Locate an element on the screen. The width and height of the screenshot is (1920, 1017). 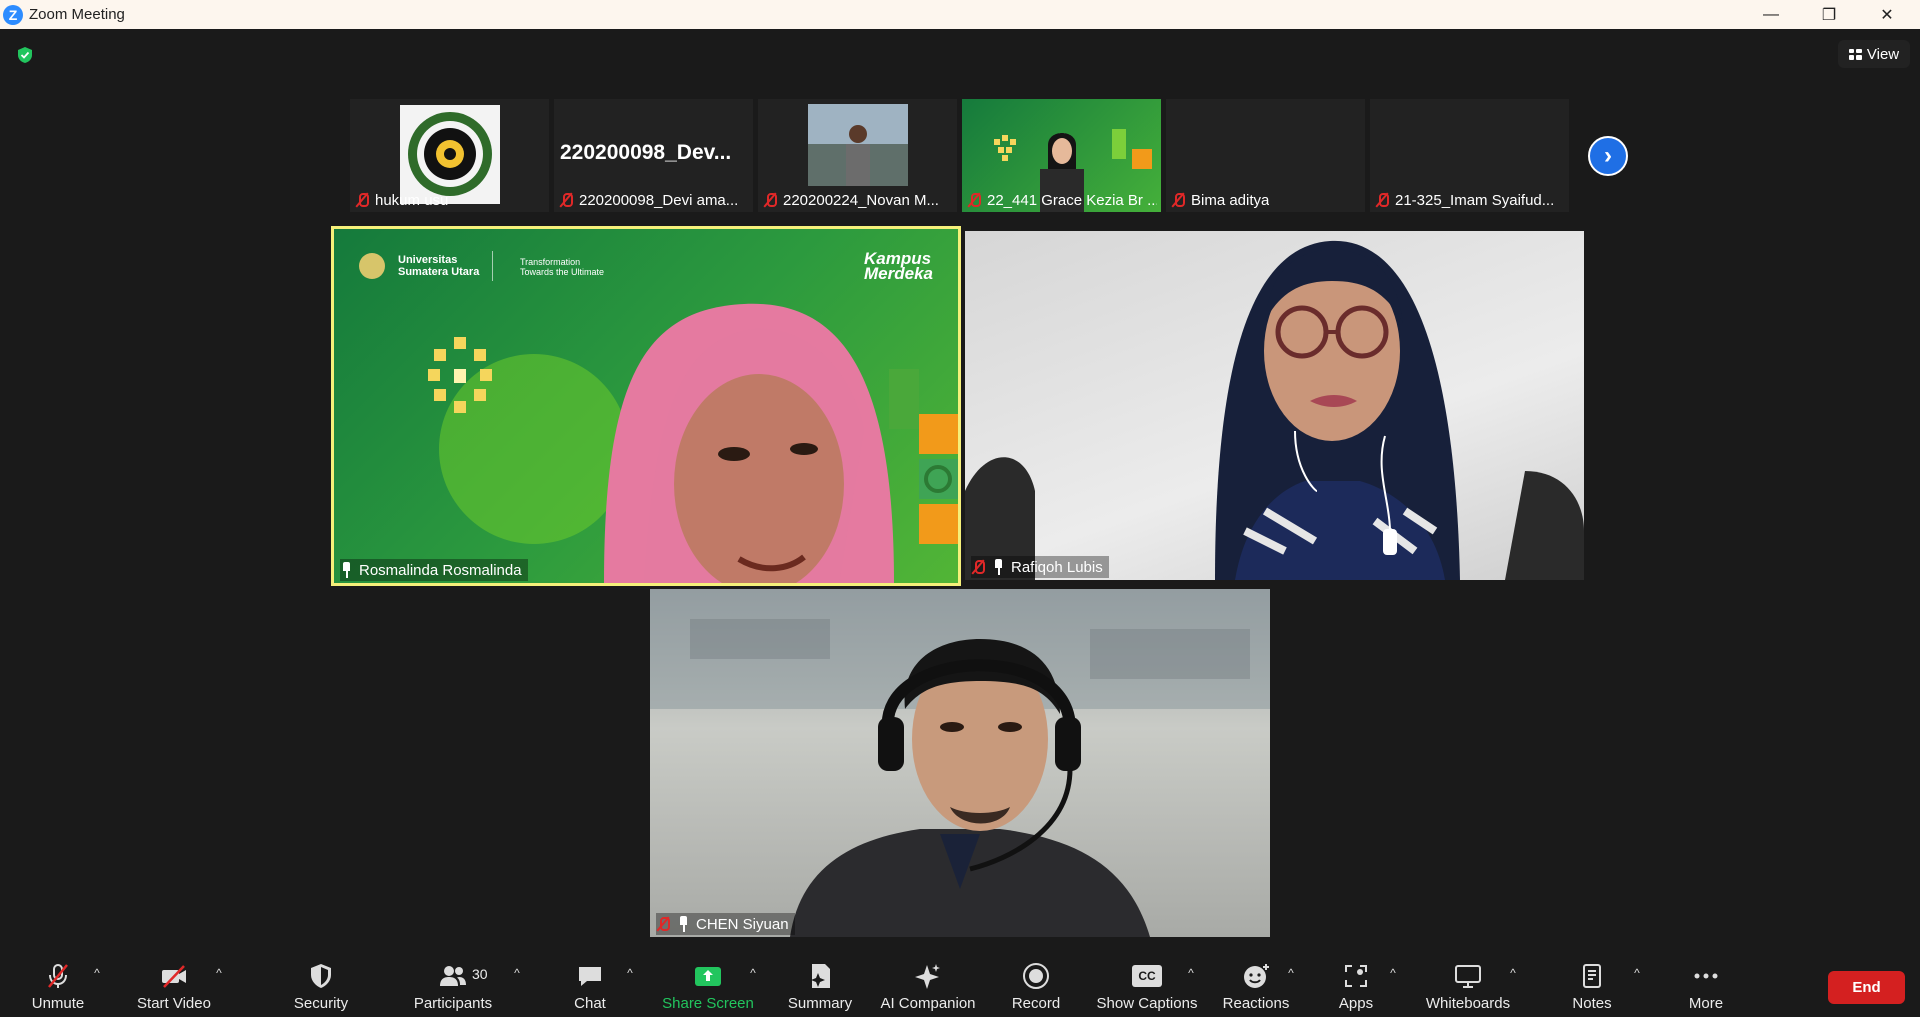
reactions-label: Reactions is located at coordinates (1256, 1003).